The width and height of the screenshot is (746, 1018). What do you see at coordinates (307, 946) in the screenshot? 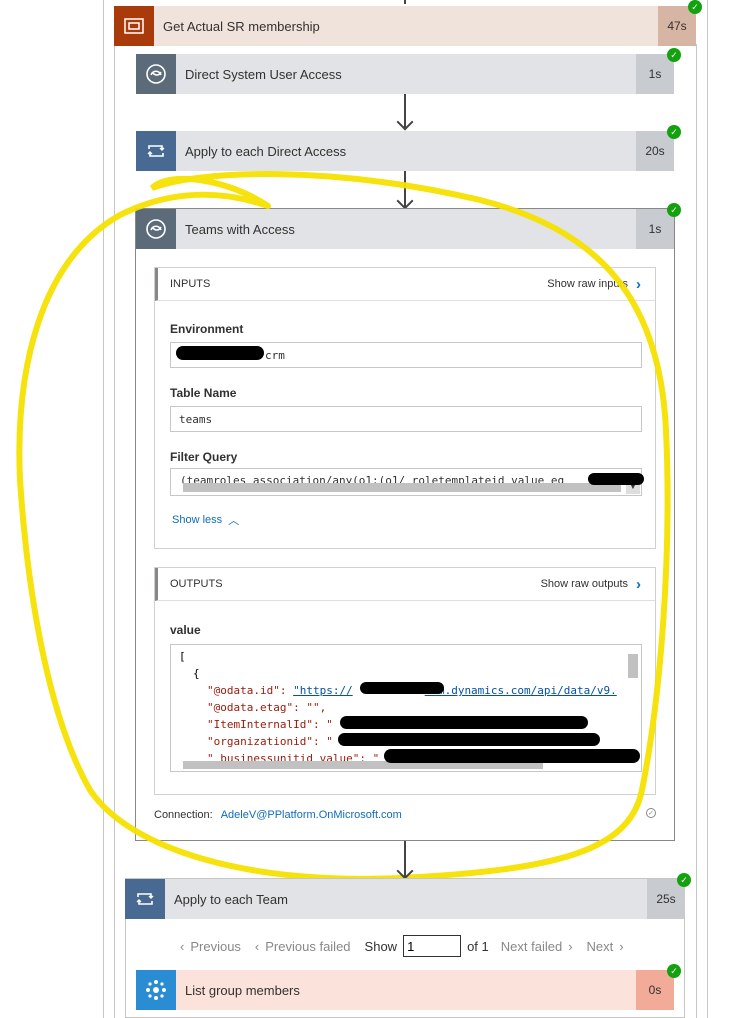
I see `previous-failed-button: Previous failed` at bounding box center [307, 946].